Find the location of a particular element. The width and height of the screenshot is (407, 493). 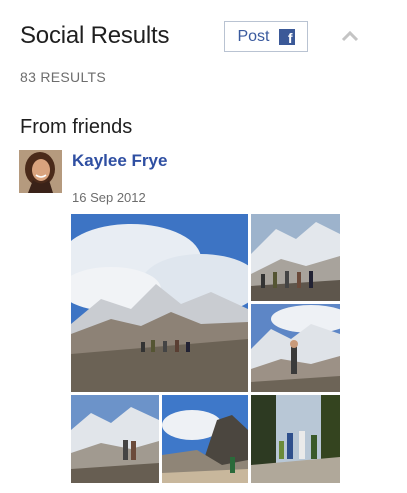

facebook-icon: f is located at coordinates (286, 36).